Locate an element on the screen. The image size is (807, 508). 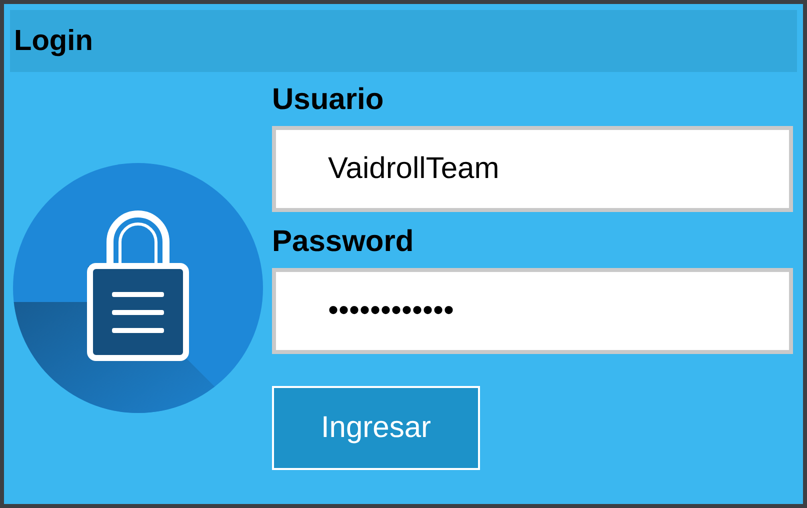
login-button: Ingresar is located at coordinates (376, 428).